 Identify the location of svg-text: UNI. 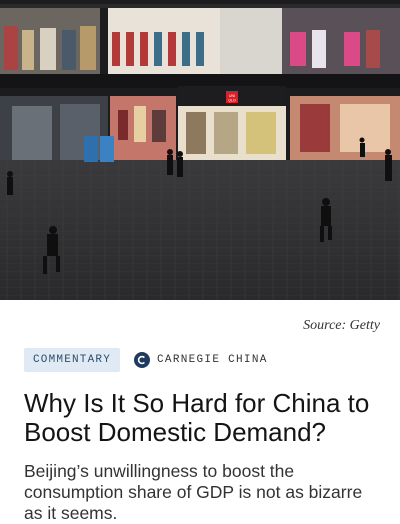
(232, 96).